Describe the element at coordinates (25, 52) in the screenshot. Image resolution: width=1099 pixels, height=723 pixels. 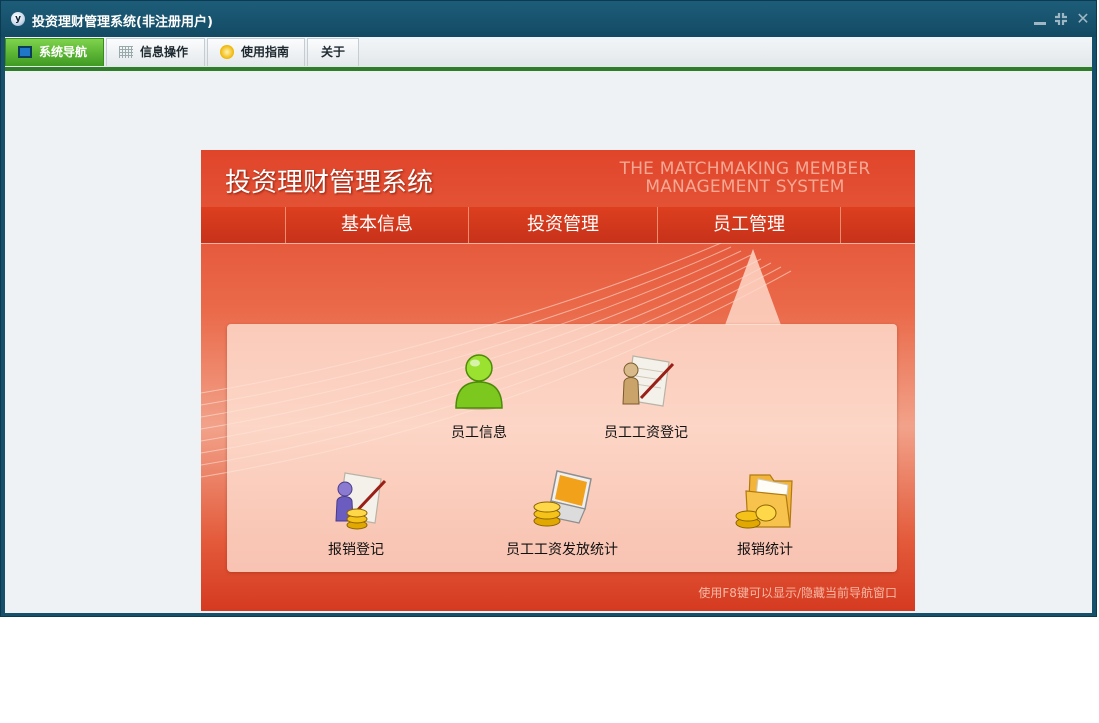
I see `monitor-icon` at that location.